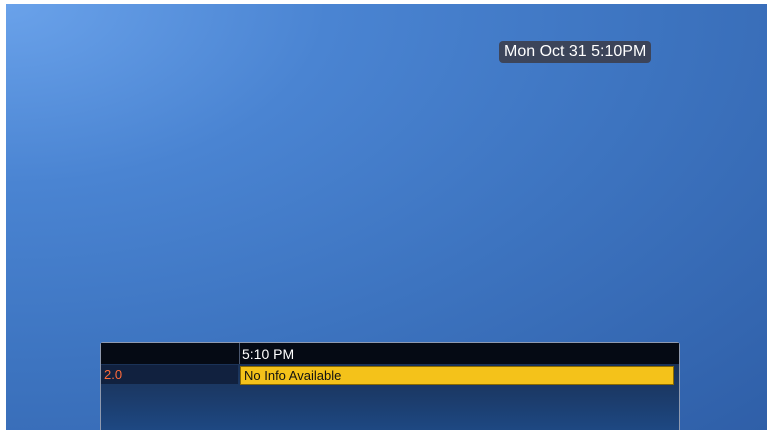 This screenshot has height=430, width=772. What do you see at coordinates (293, 375) in the screenshot?
I see `program-title: No Info Available` at bounding box center [293, 375].